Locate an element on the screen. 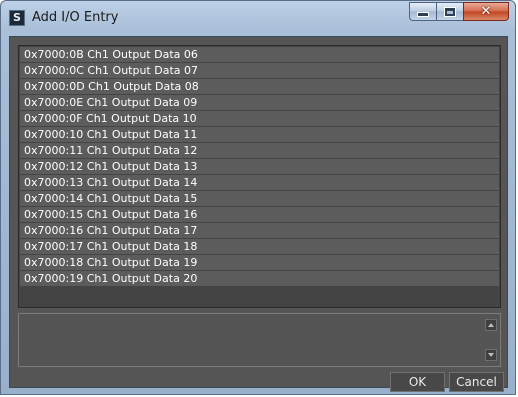  description-box is located at coordinates (259, 340).